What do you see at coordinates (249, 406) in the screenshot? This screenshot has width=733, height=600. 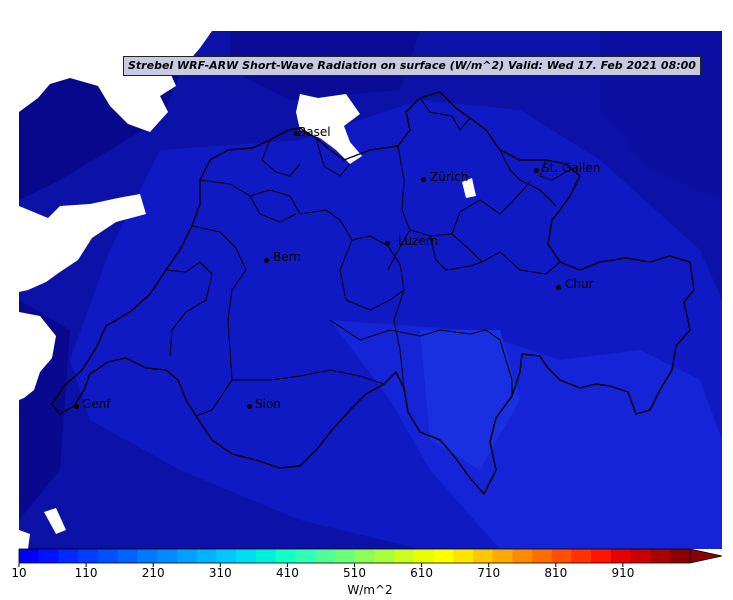 I see `city-dot-sion` at bounding box center [249, 406].